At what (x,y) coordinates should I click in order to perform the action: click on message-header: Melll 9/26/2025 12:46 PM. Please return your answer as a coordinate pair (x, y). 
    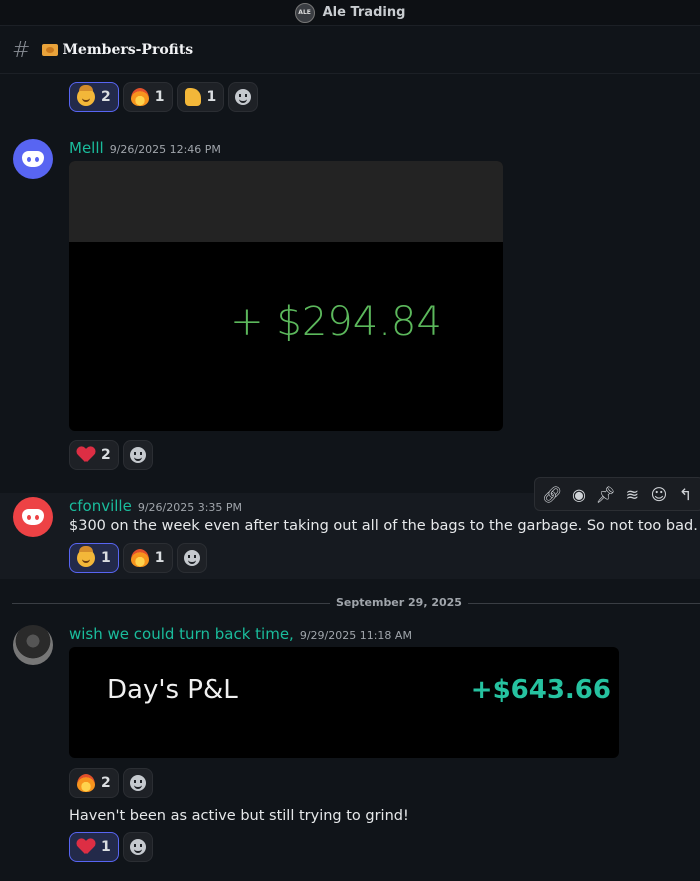
    Looking at the image, I should click on (145, 148).